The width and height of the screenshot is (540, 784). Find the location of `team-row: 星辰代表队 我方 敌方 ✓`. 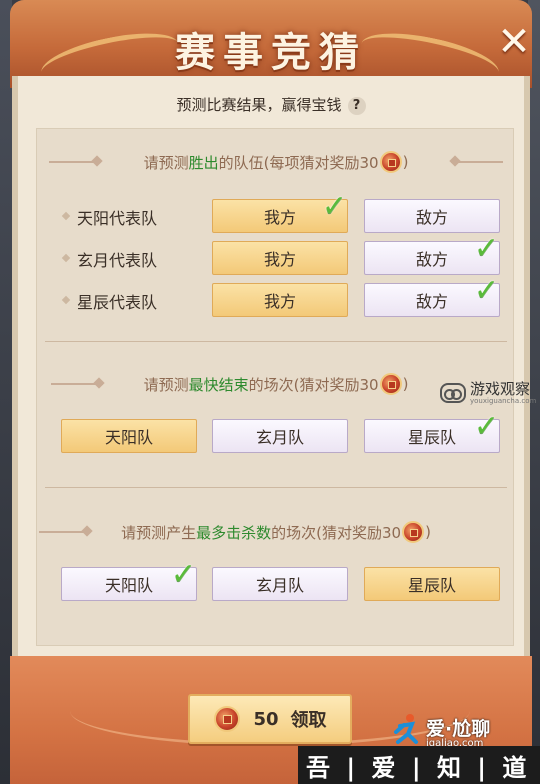

team-row: 星辰代表队 我方 敌方 ✓ is located at coordinates (276, 296).